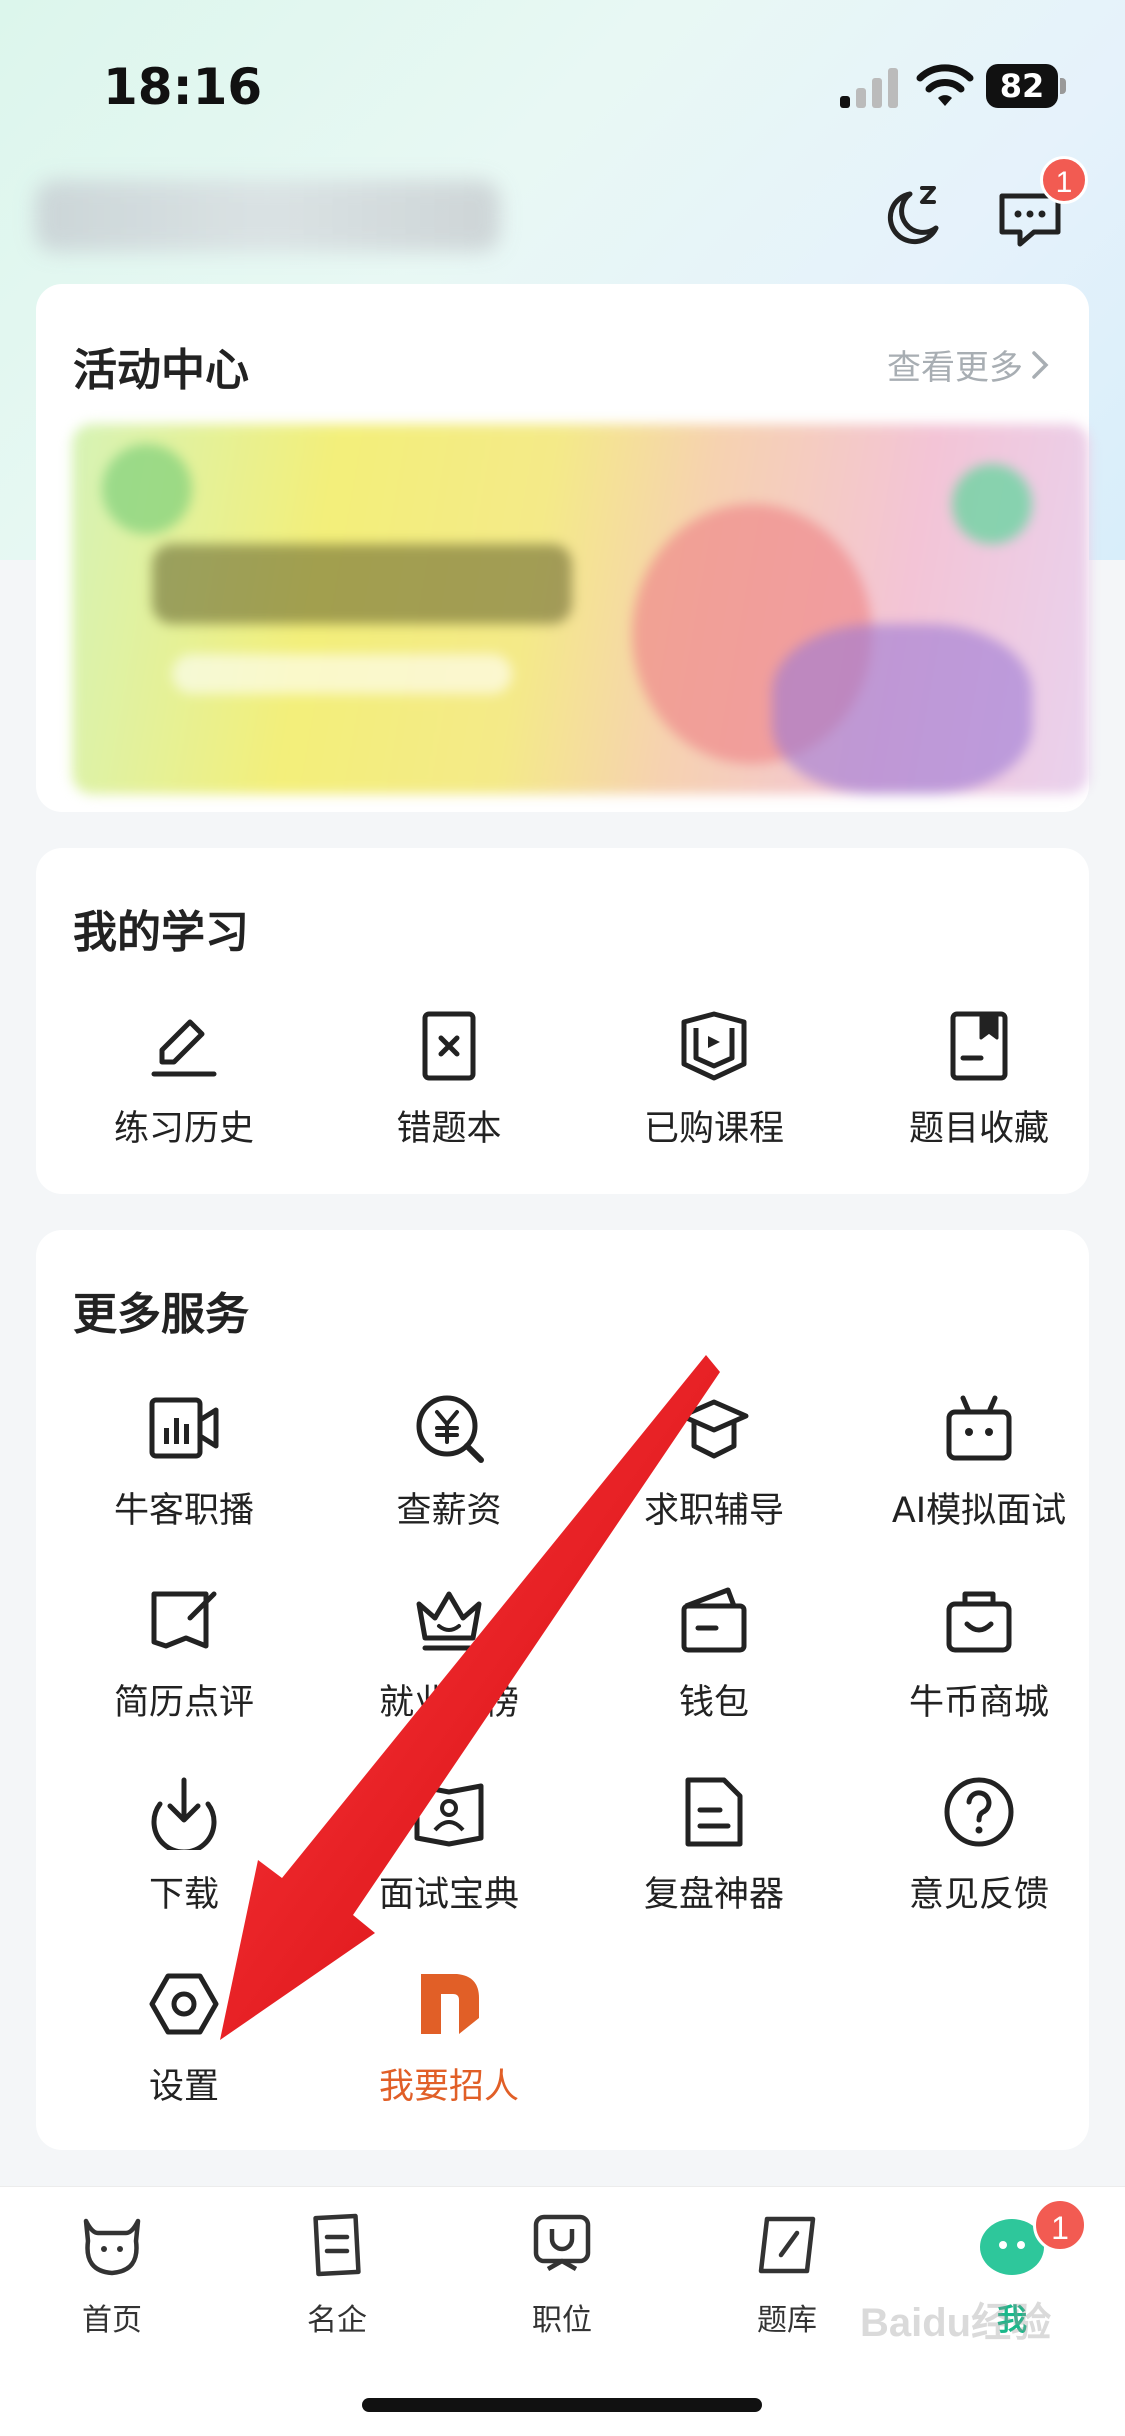 The image size is (1125, 2436). What do you see at coordinates (979, 1511) in the screenshot?
I see `service-item-label: AI模拟面试` at bounding box center [979, 1511].